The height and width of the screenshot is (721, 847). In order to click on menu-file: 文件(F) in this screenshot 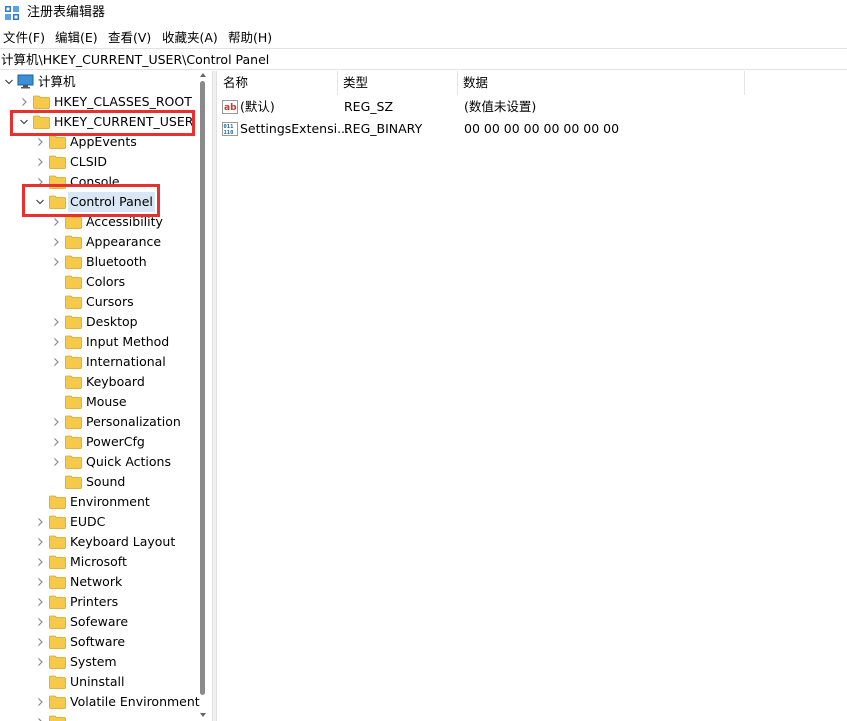, I will do `click(24, 38)`.